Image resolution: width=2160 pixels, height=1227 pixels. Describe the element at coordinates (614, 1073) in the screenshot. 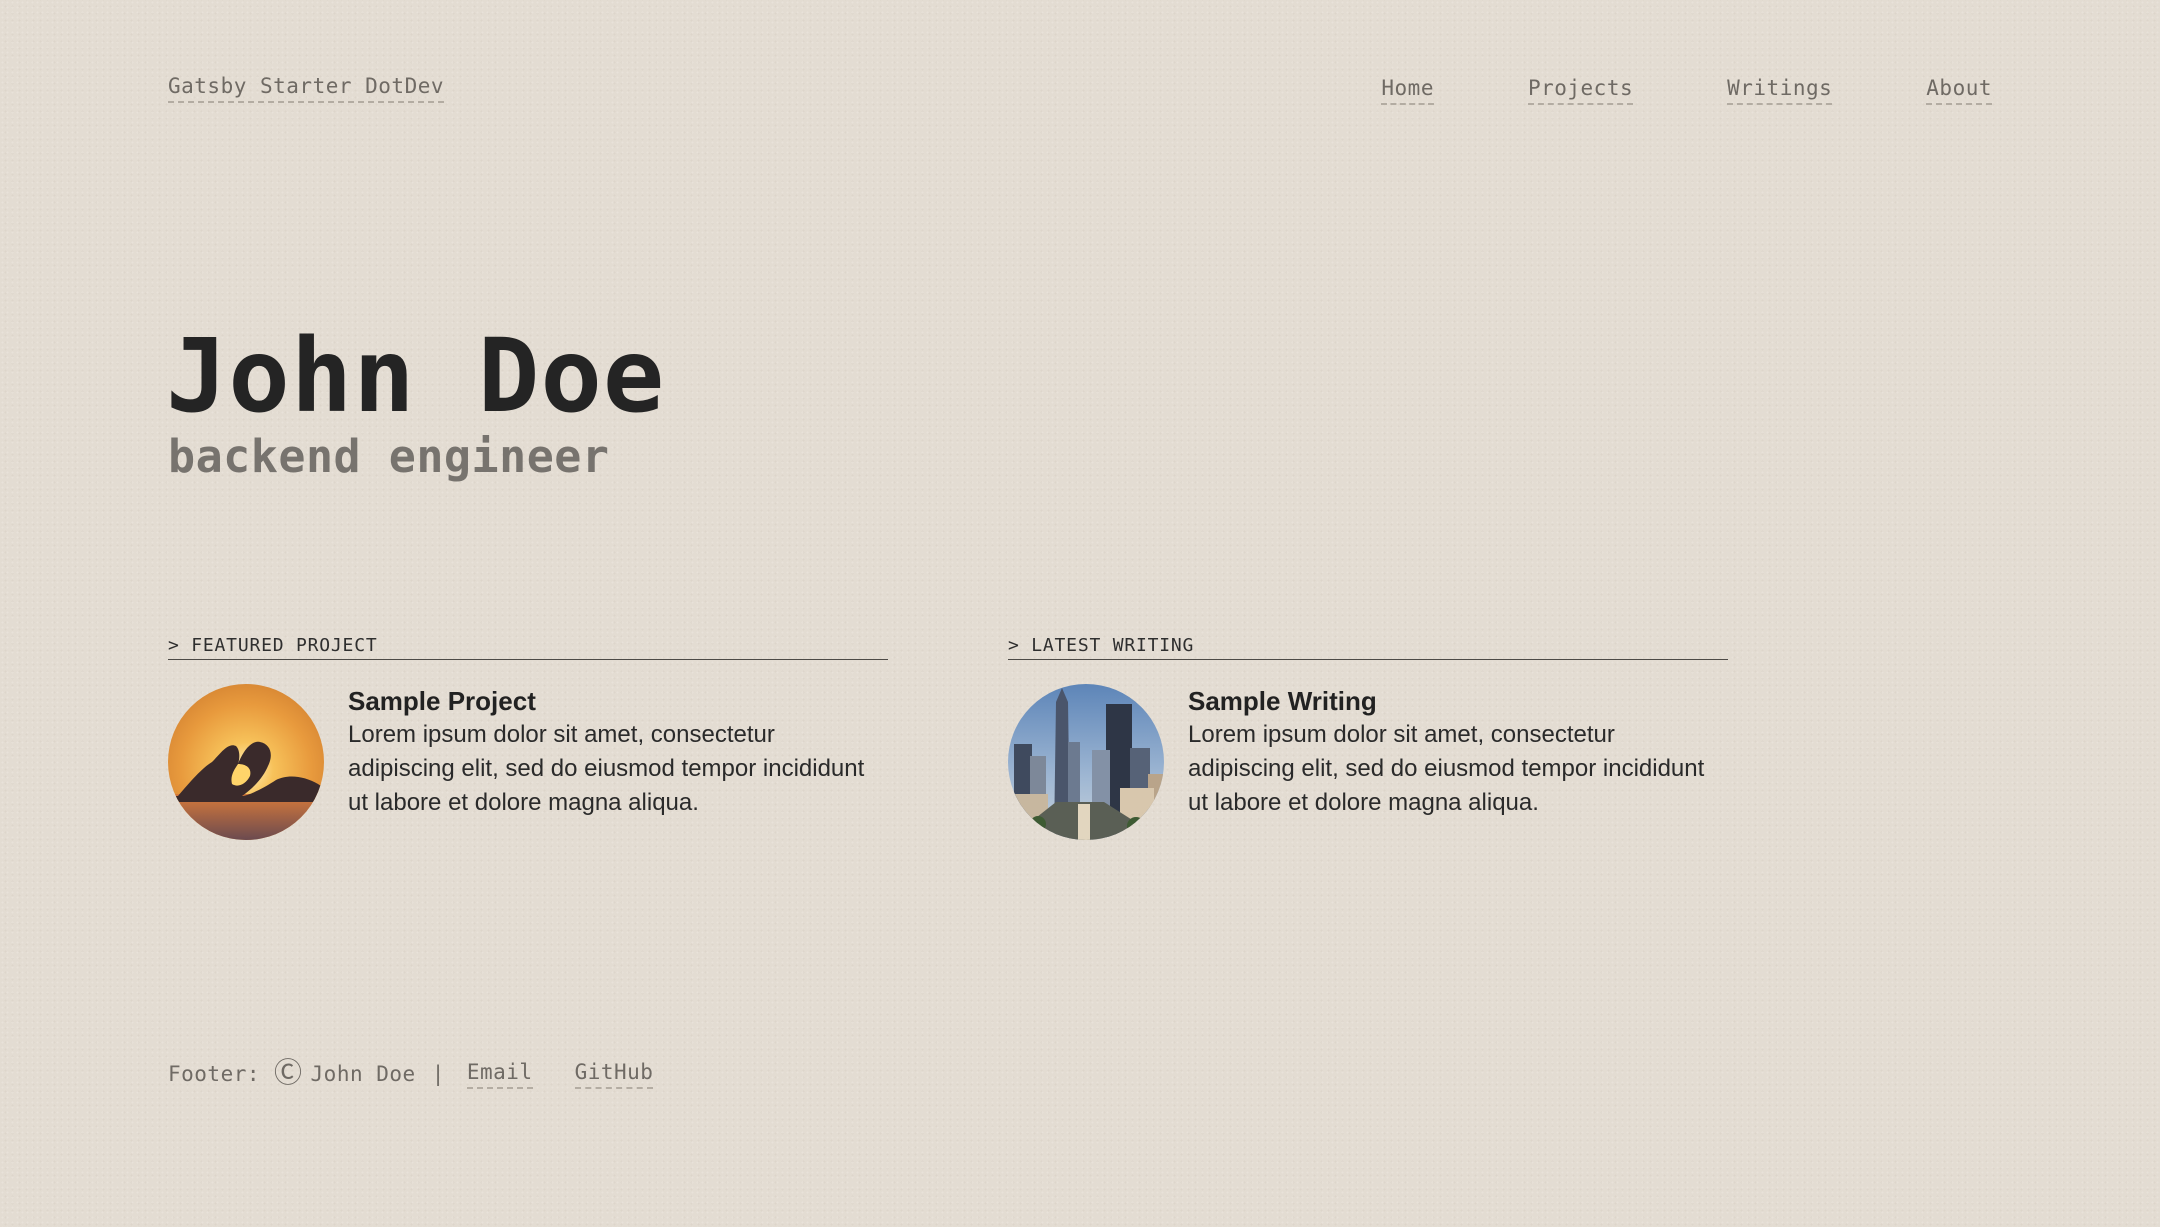

I see `footer-github-link: GitHub` at that location.